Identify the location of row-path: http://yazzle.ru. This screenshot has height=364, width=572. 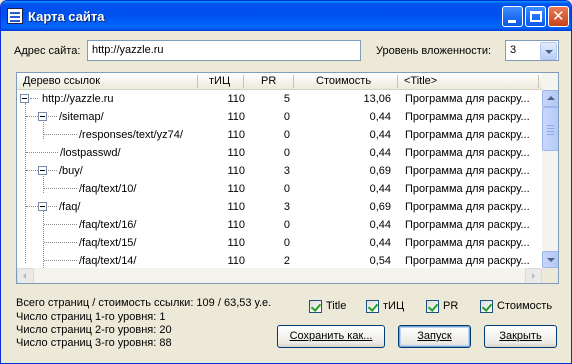
(78, 99).